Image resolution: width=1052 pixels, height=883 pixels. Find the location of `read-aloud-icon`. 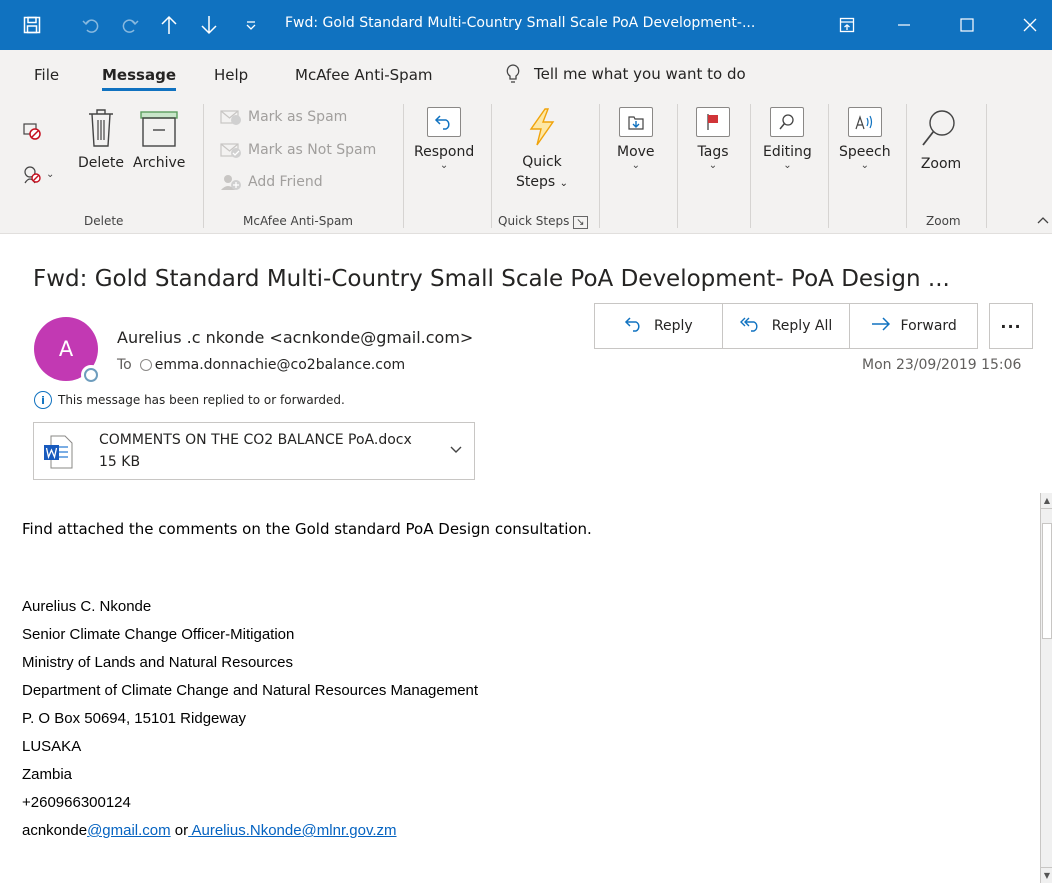

read-aloud-icon is located at coordinates (864, 122).